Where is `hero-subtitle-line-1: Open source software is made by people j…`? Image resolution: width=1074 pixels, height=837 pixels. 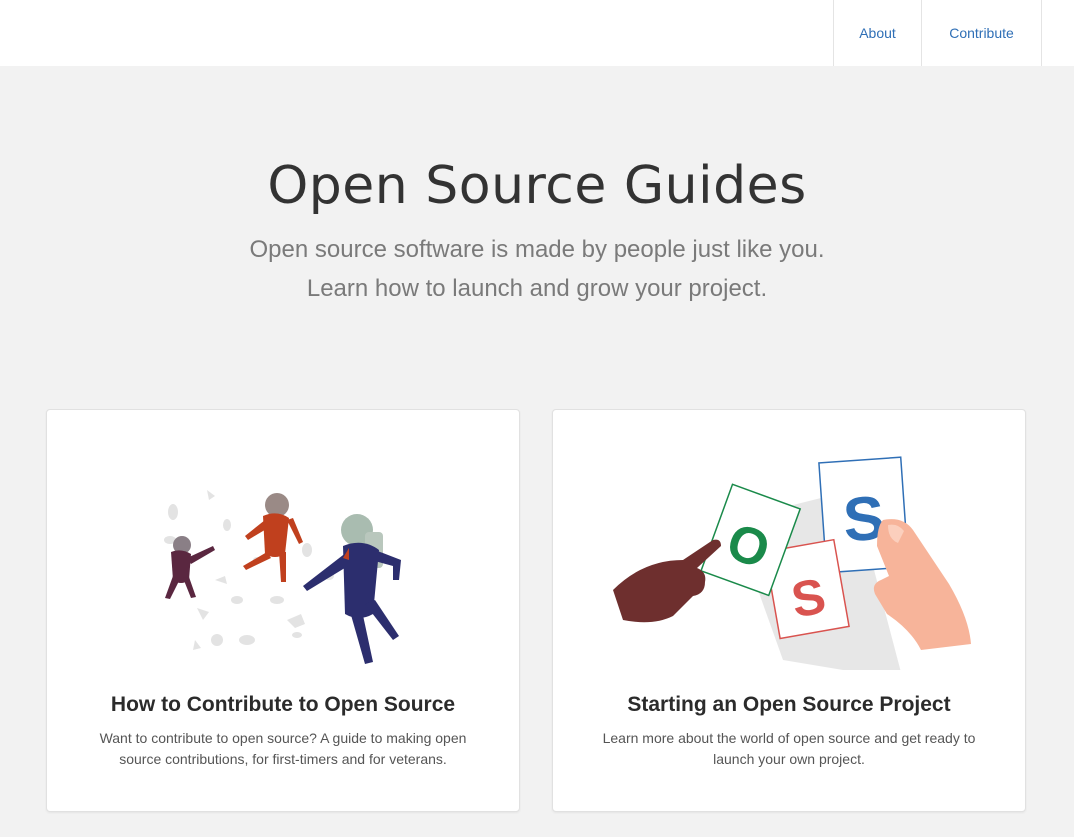 hero-subtitle-line-1: Open source software is made by people j… is located at coordinates (537, 249).